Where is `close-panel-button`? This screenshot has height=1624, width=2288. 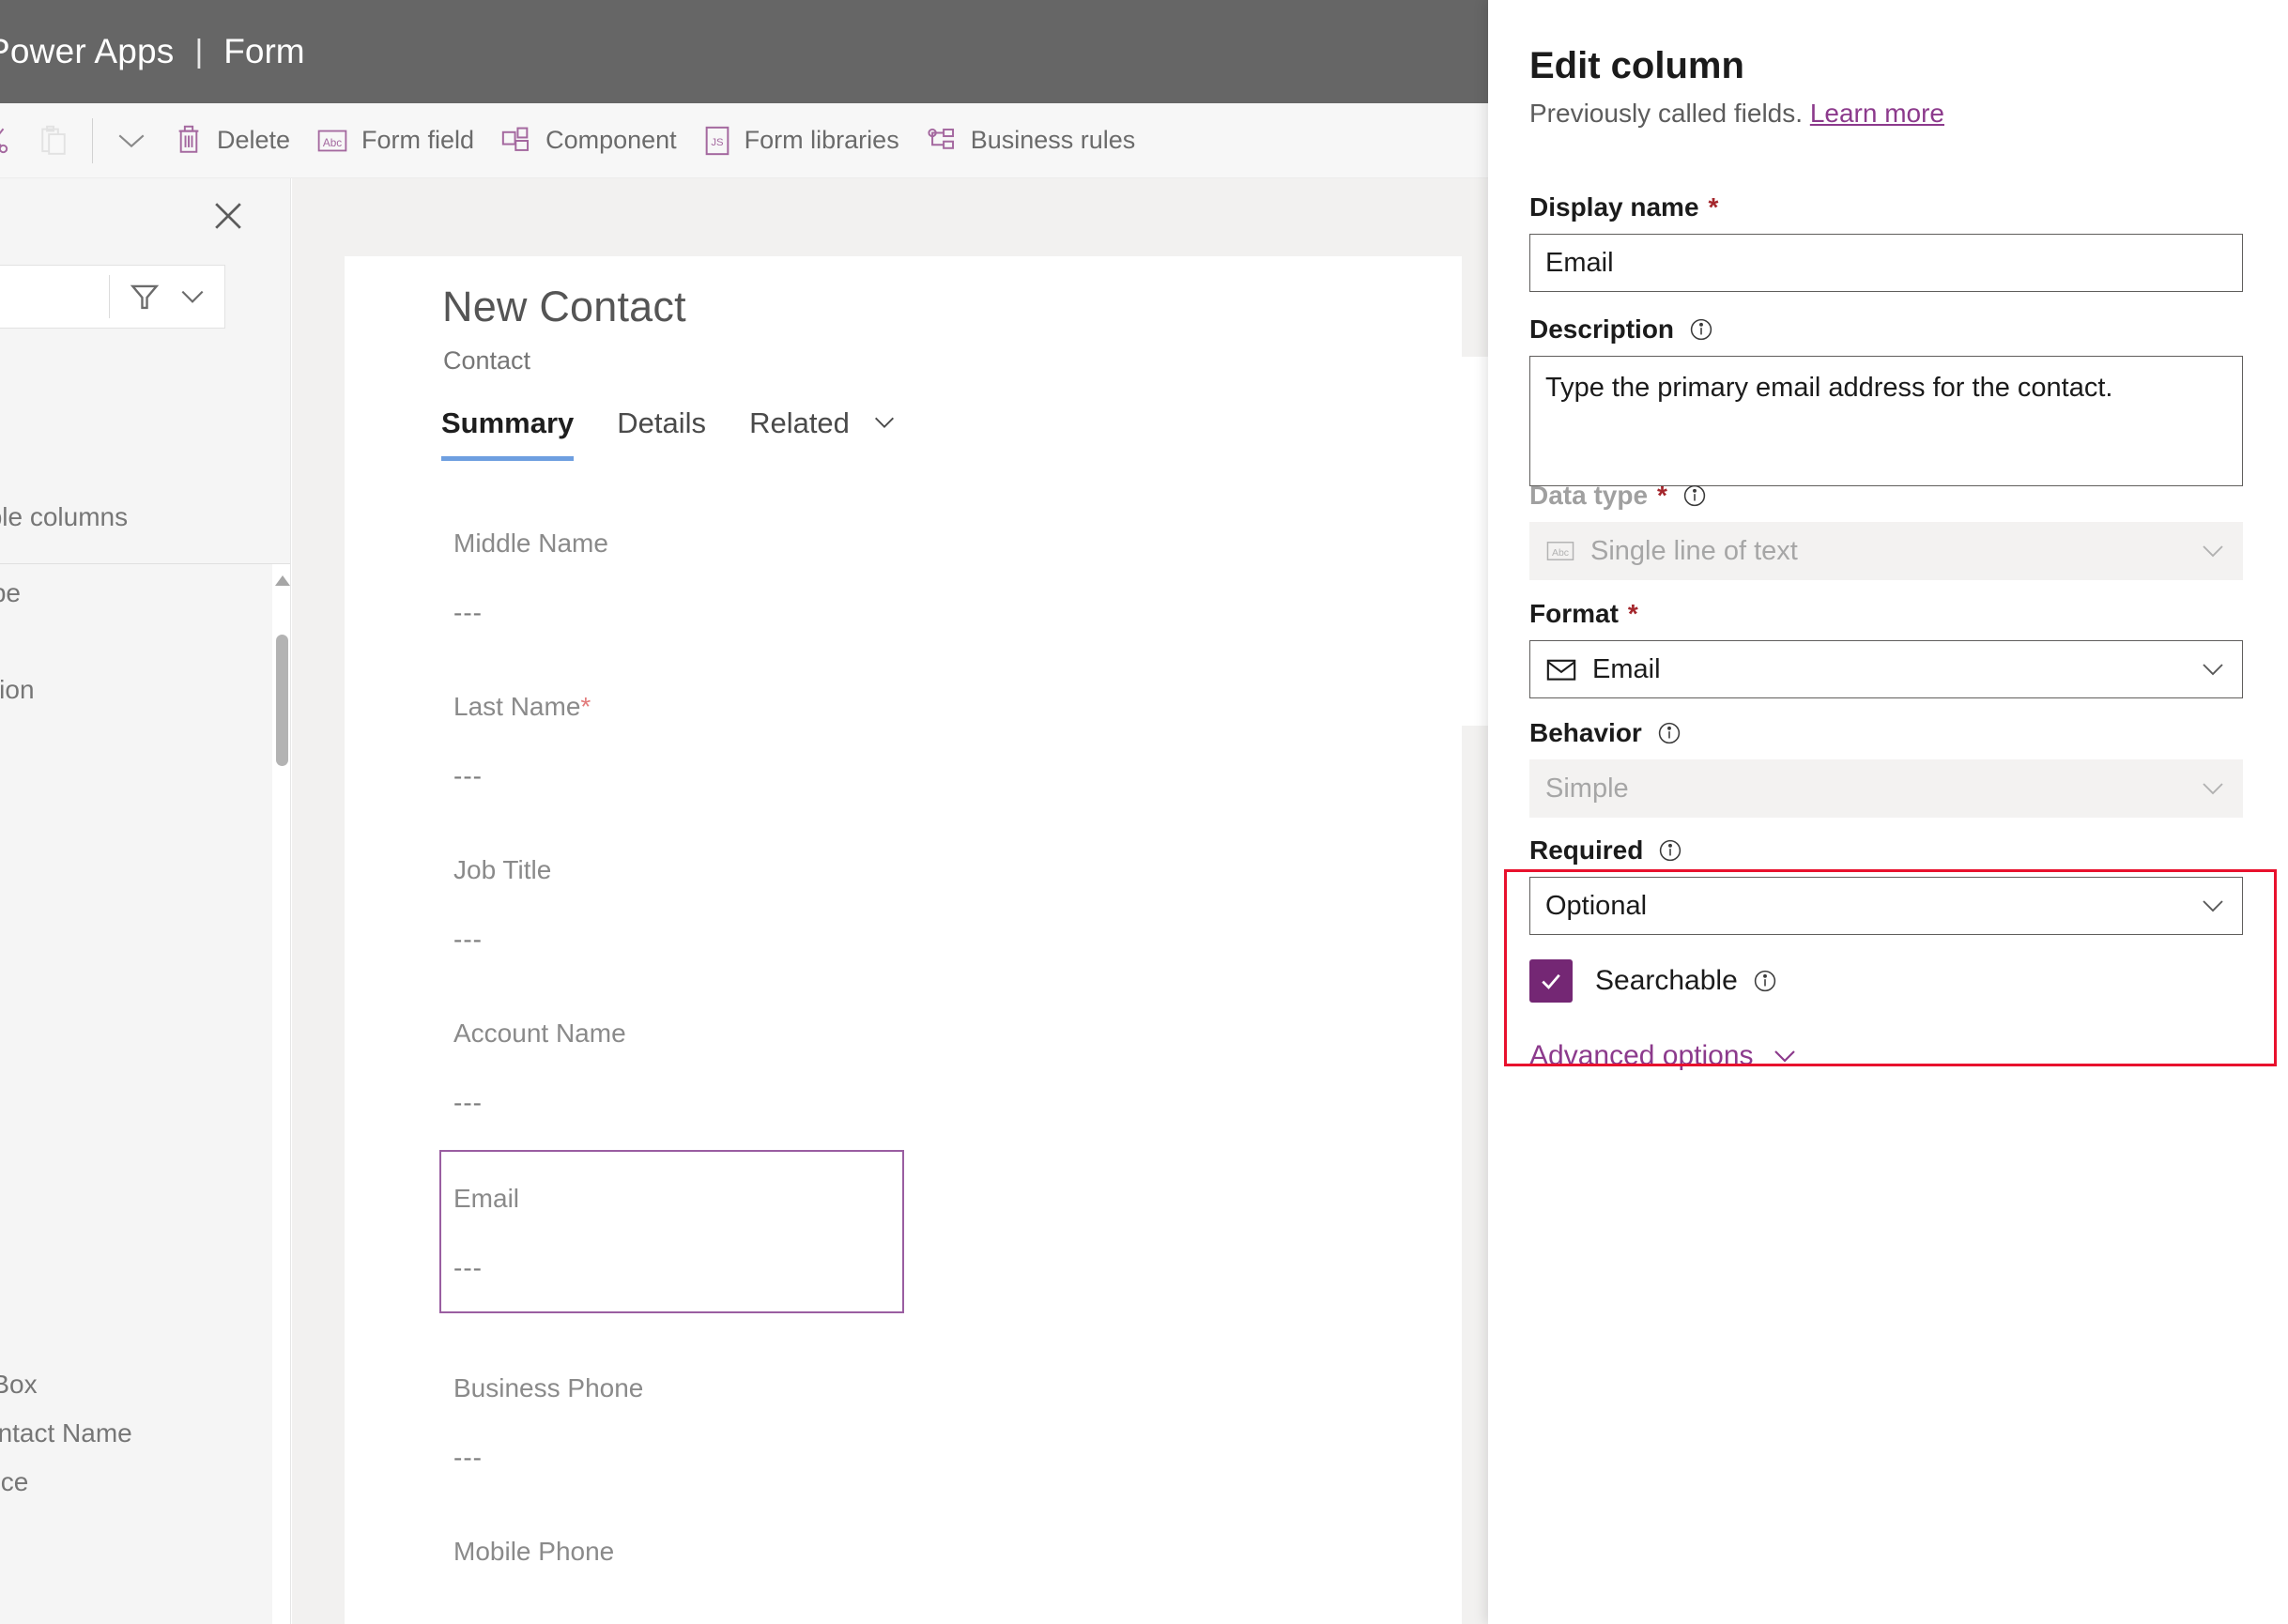
close-panel-button is located at coordinates (228, 216).